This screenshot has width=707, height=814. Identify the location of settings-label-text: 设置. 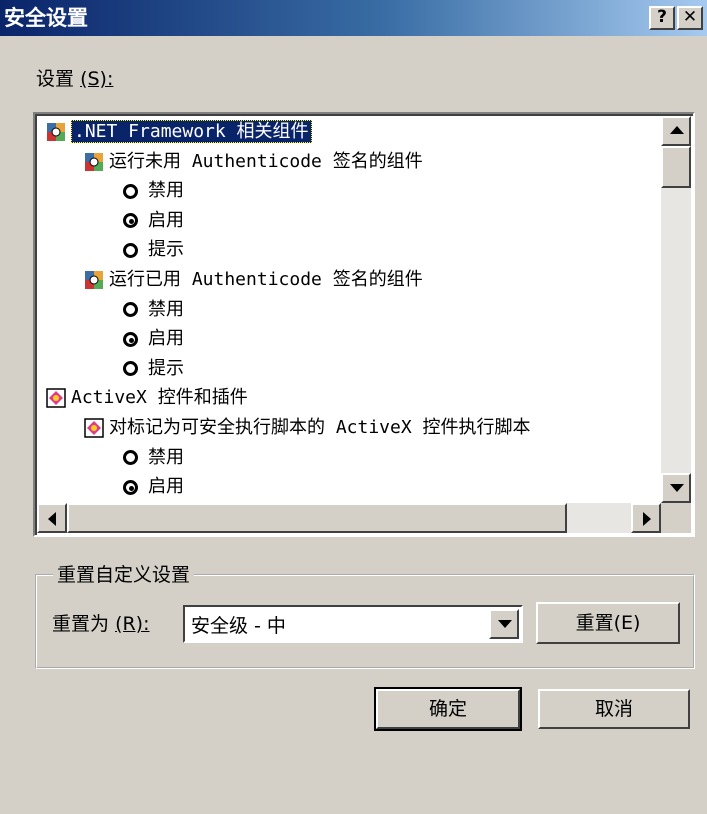
(55, 79).